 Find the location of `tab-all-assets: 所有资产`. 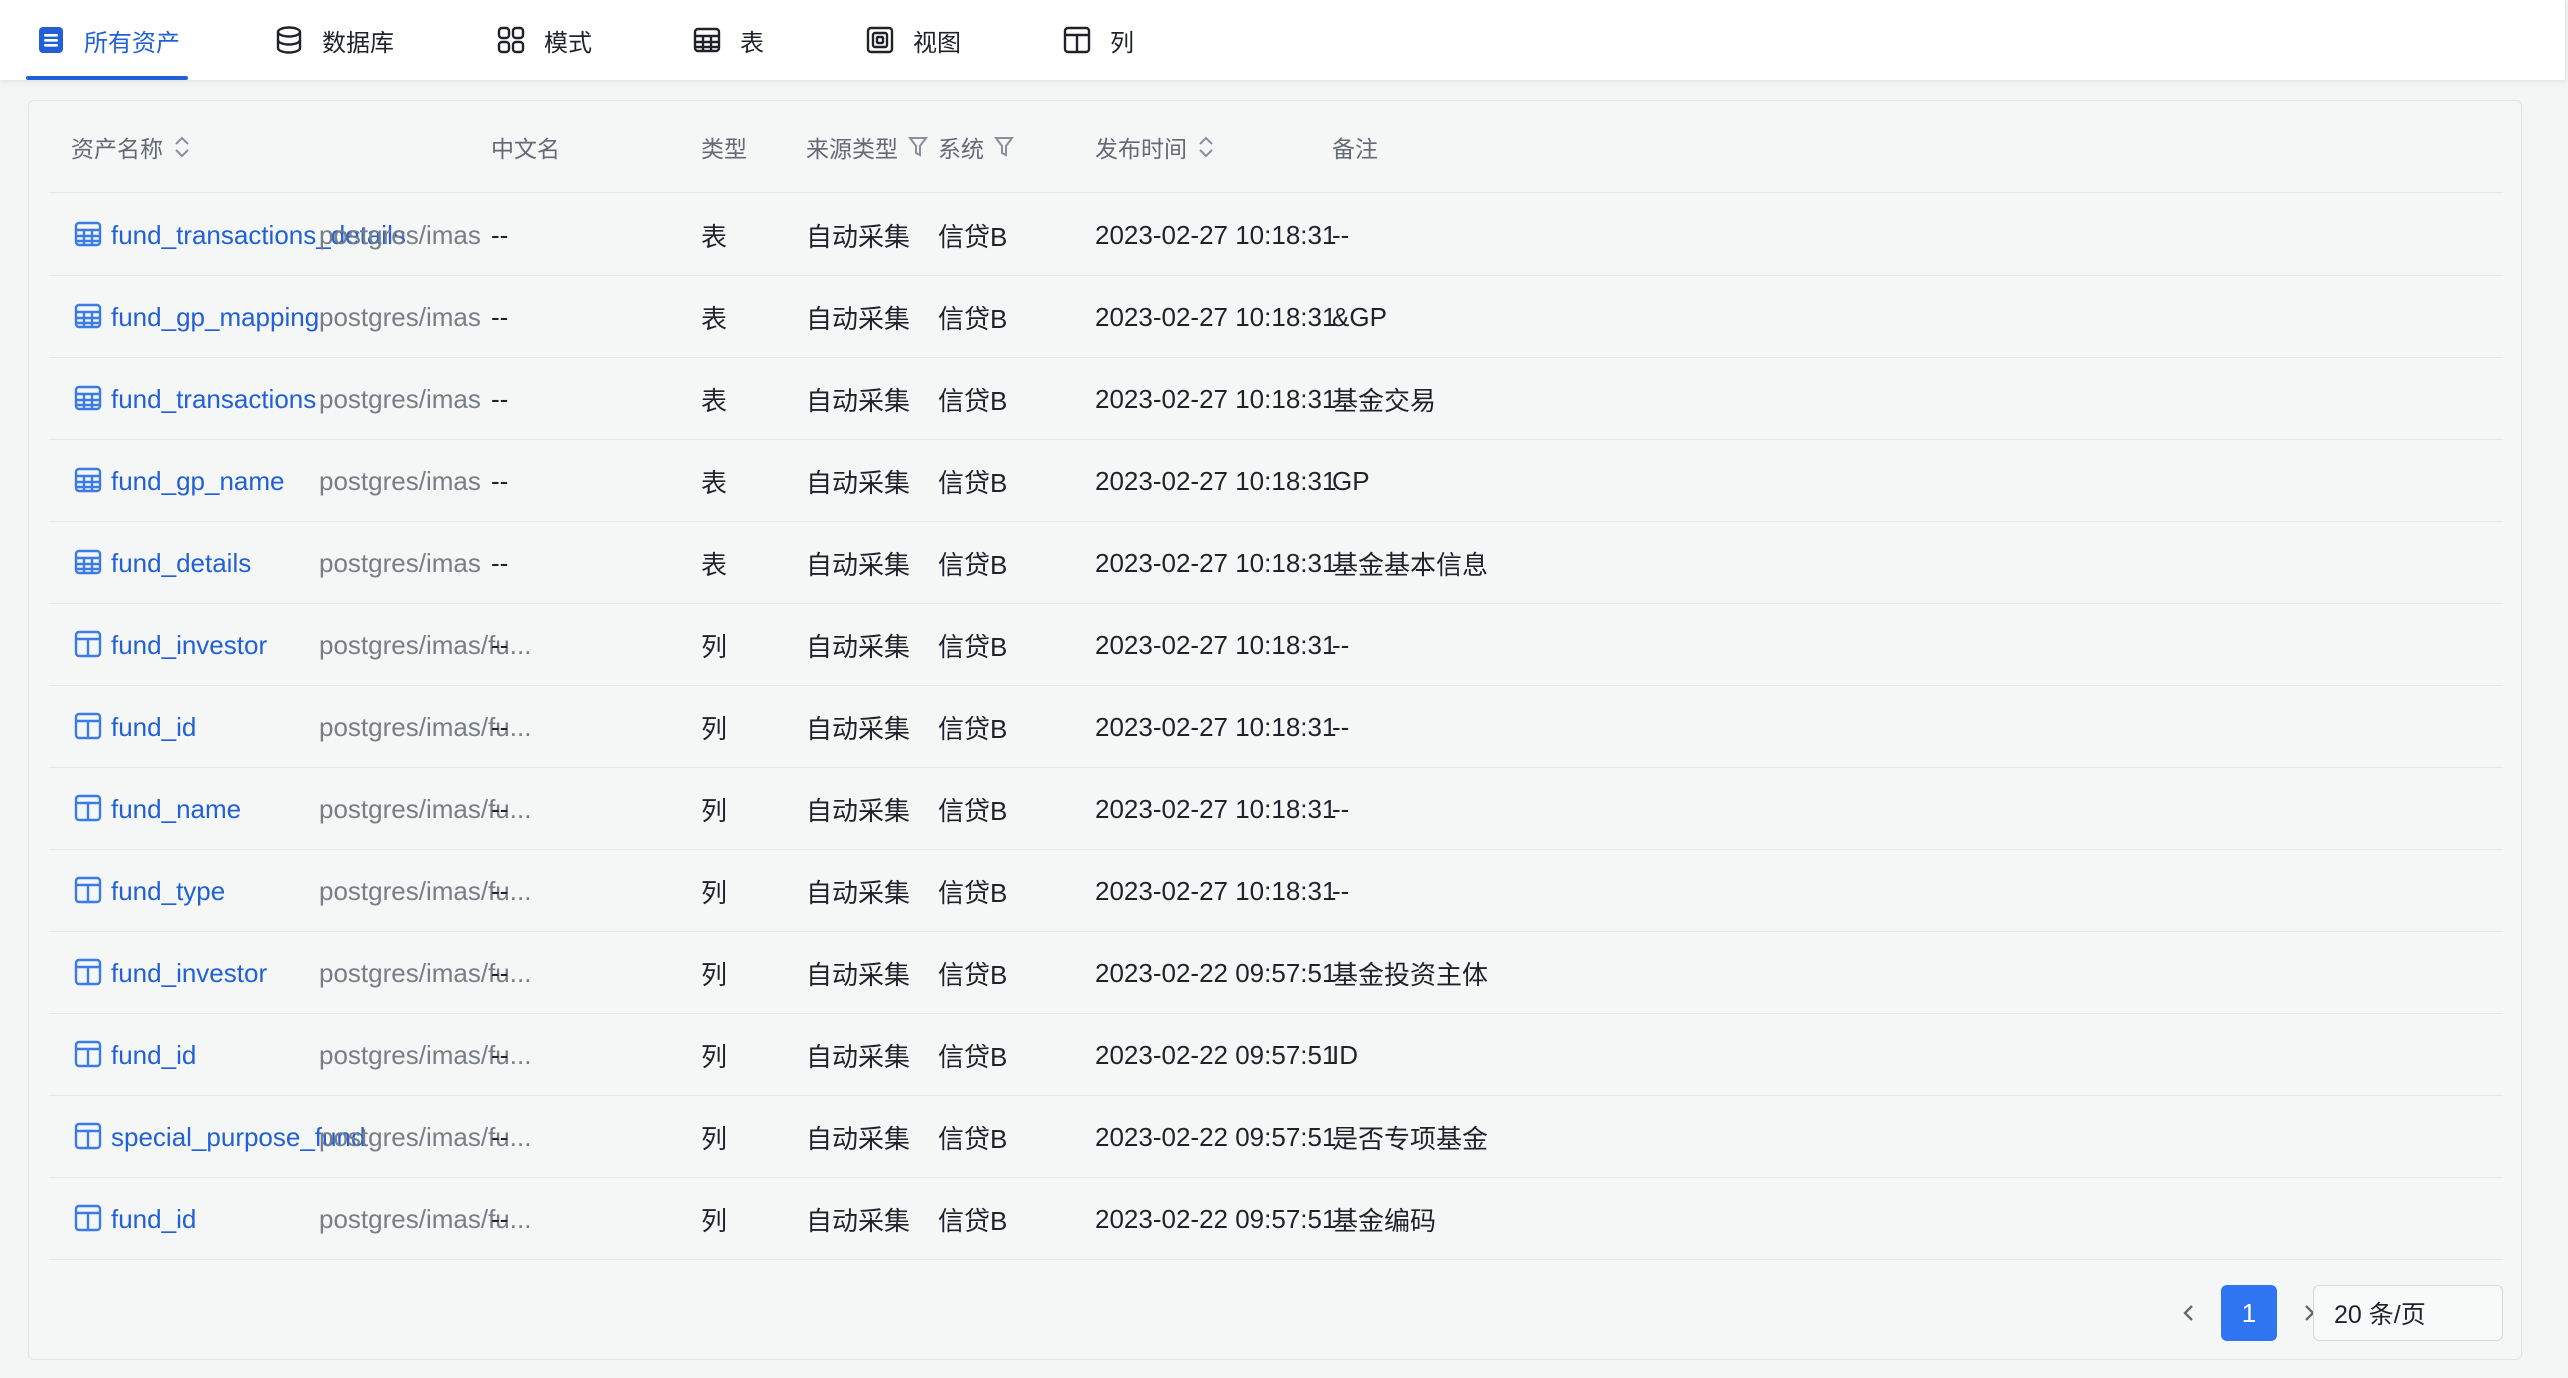

tab-all-assets: 所有资产 is located at coordinates (107, 40).